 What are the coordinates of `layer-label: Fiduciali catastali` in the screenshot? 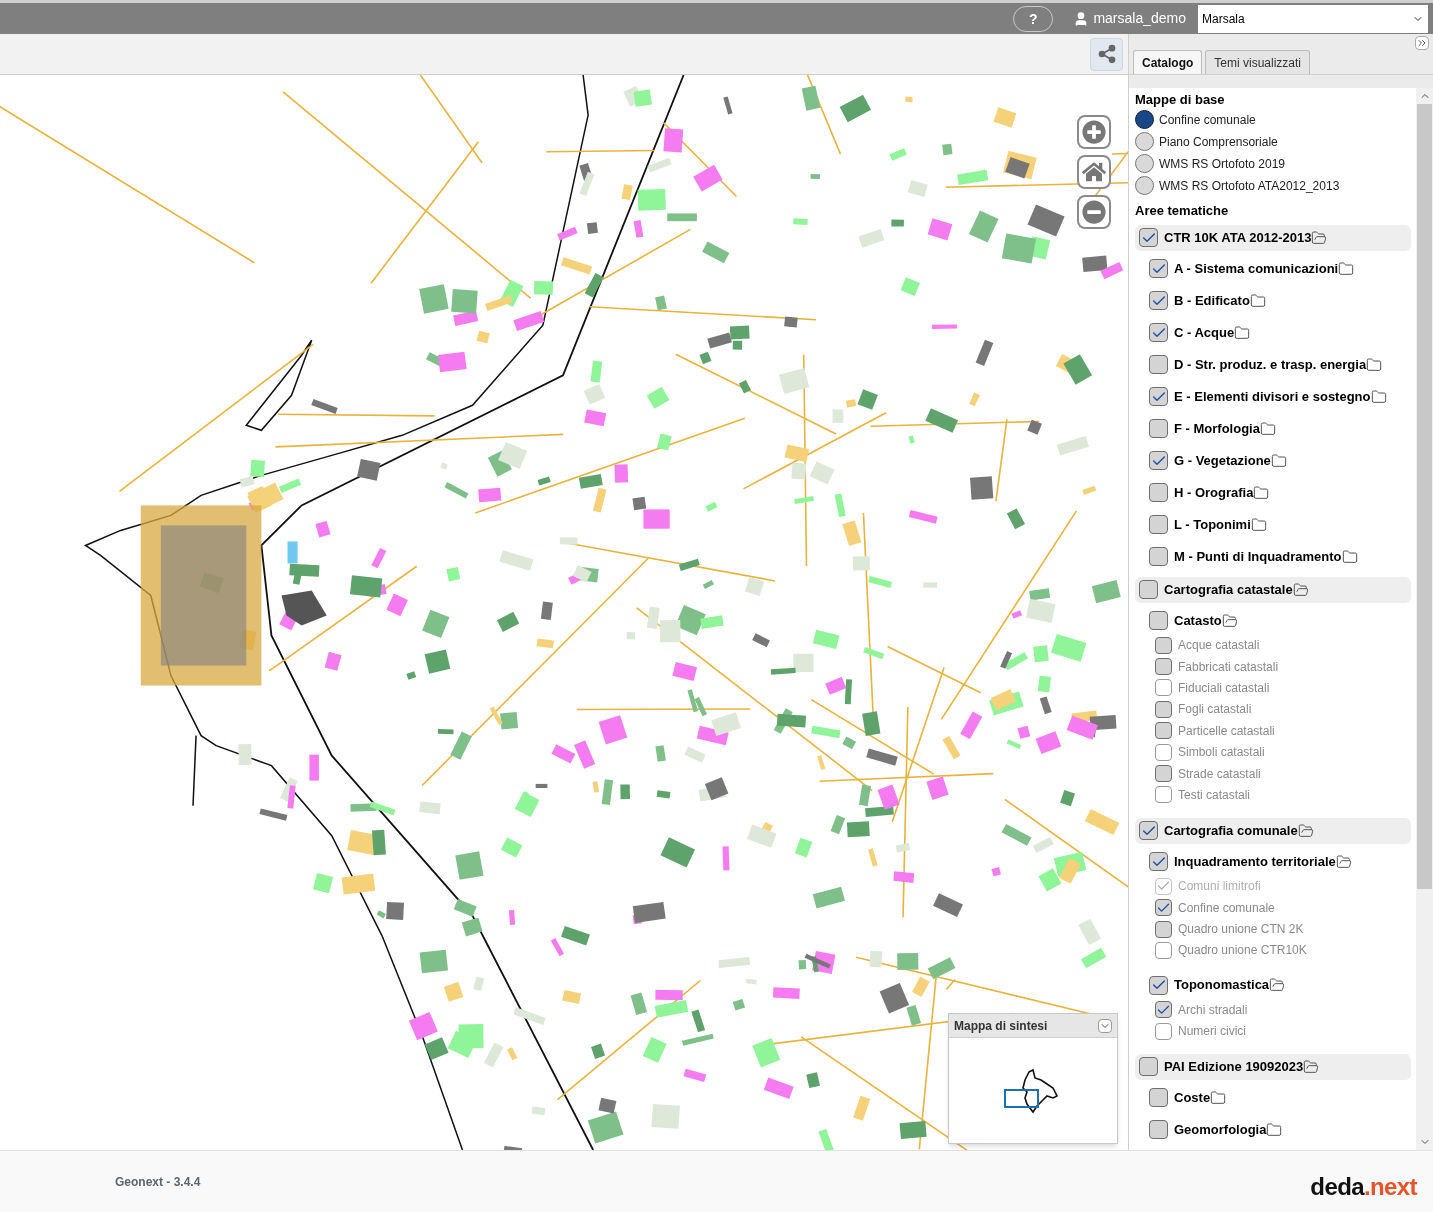 It's located at (1224, 687).